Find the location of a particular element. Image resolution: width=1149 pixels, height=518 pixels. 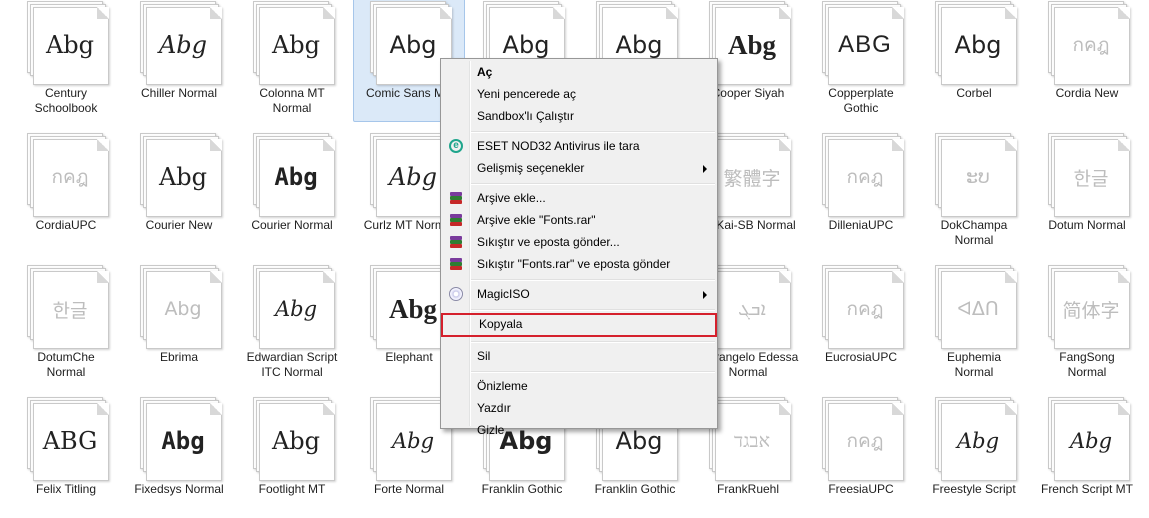

font-item: Abg Chiller Normal is located at coordinates (179, 61).